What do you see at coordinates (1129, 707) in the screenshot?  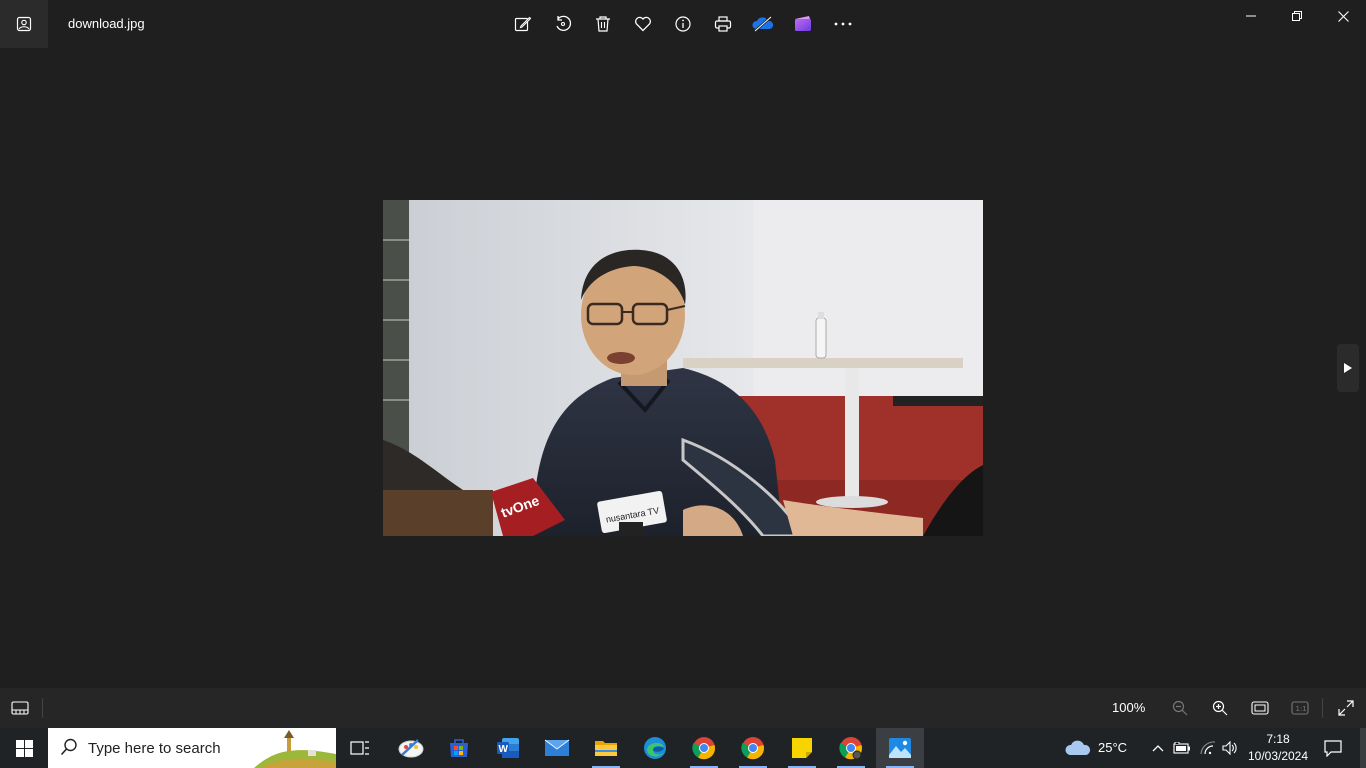 I see `zoom-level: 100%` at bounding box center [1129, 707].